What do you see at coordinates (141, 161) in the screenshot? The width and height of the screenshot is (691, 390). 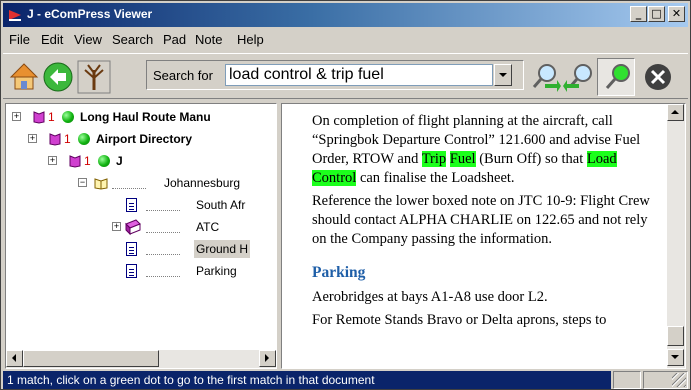 I see `tree-item-j: + 1 J` at bounding box center [141, 161].